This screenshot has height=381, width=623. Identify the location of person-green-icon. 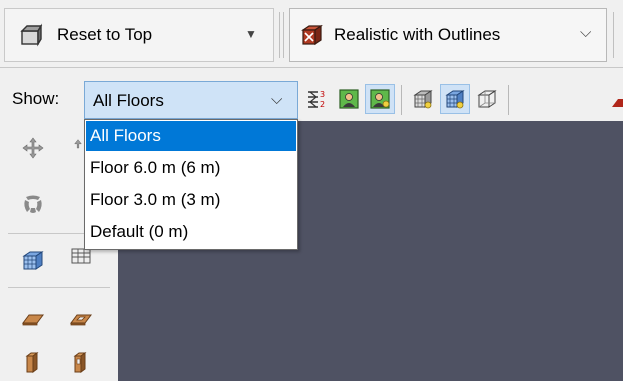
(349, 99).